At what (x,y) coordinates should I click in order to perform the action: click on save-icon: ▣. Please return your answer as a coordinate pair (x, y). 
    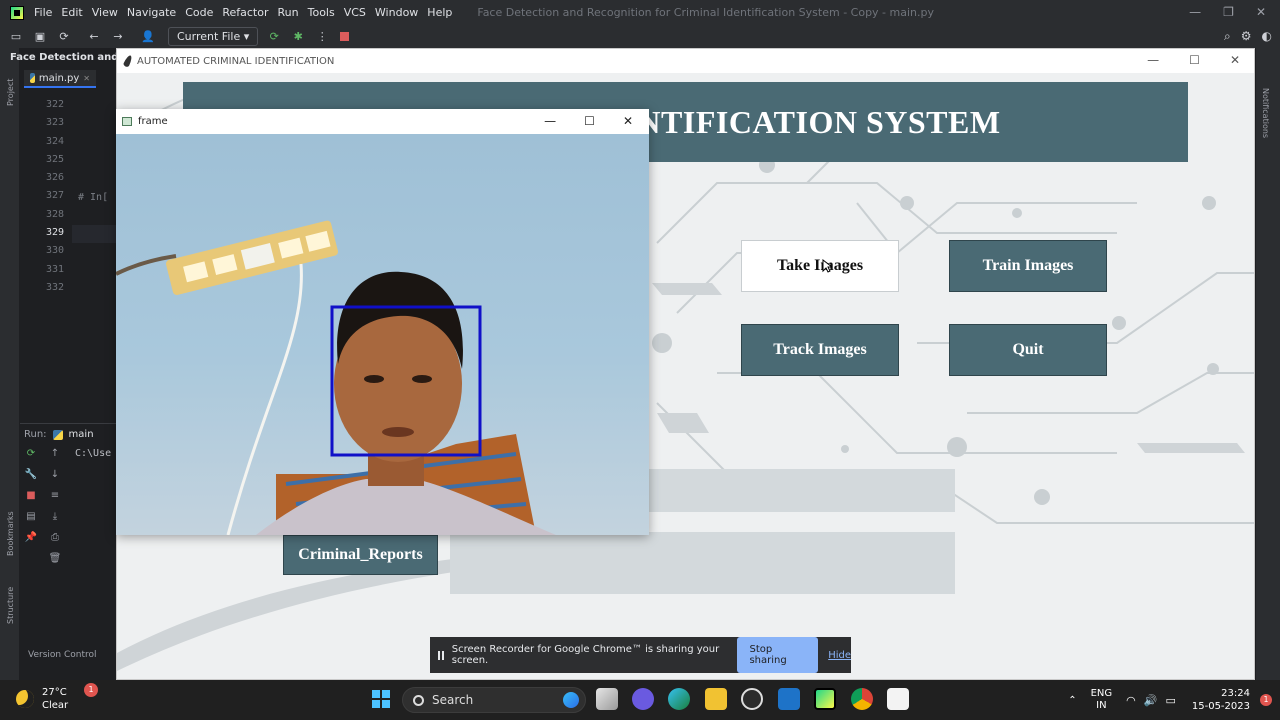
    Looking at the image, I should click on (40, 37).